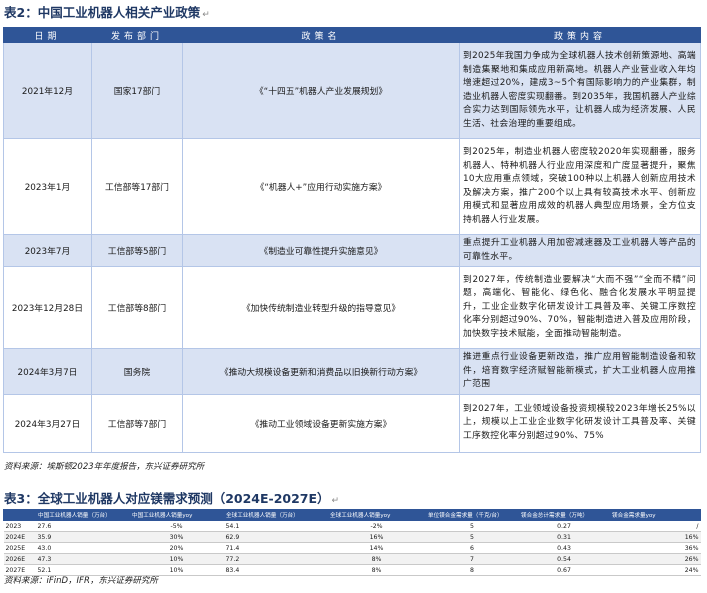 This screenshot has height=593, width=707. What do you see at coordinates (107, 12) in the screenshot?
I see `policy-table-title: 表2：中国工业机器人相关产业政策 ↵` at bounding box center [107, 12].